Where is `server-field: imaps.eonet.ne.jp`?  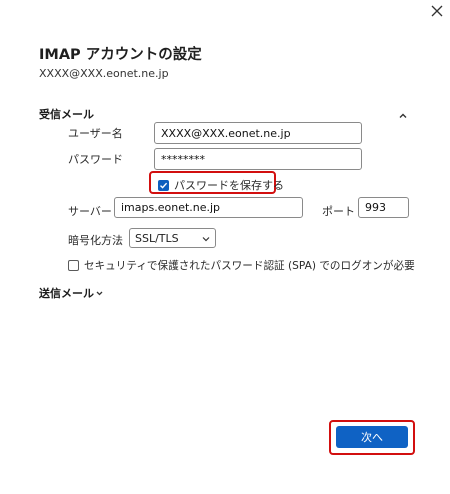 server-field: imaps.eonet.ne.jp is located at coordinates (208, 207).